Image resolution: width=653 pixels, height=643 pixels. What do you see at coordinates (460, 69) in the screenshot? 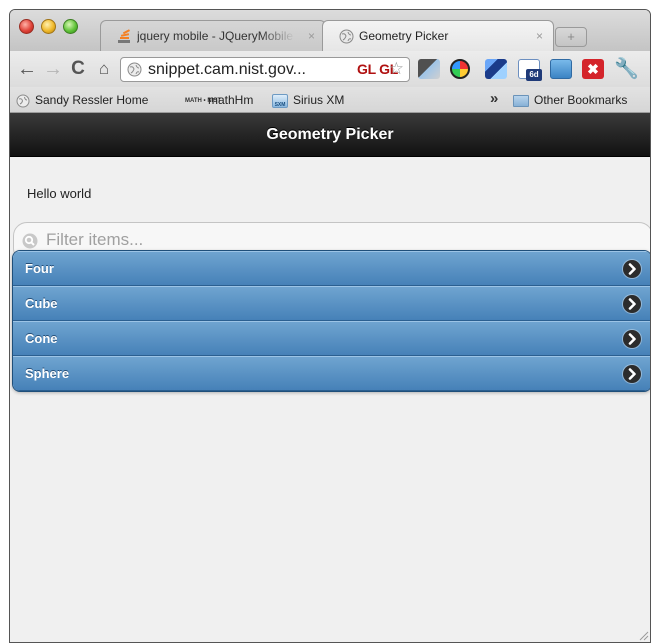
I see `extension-color-wheel-icon` at bounding box center [460, 69].